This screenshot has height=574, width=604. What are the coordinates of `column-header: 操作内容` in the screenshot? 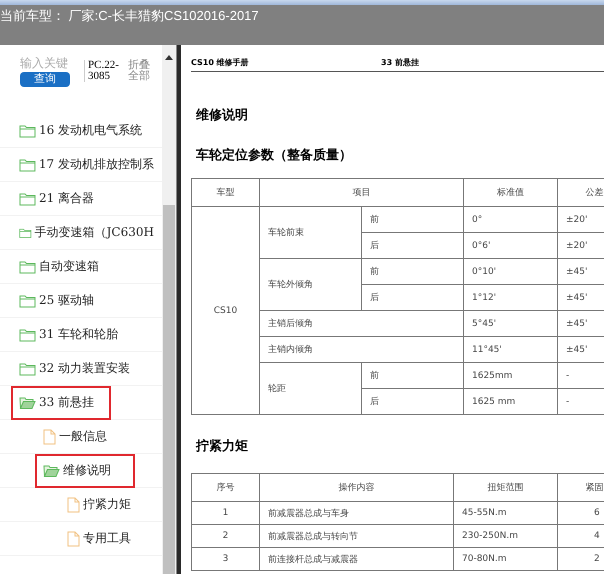 It's located at (357, 488).